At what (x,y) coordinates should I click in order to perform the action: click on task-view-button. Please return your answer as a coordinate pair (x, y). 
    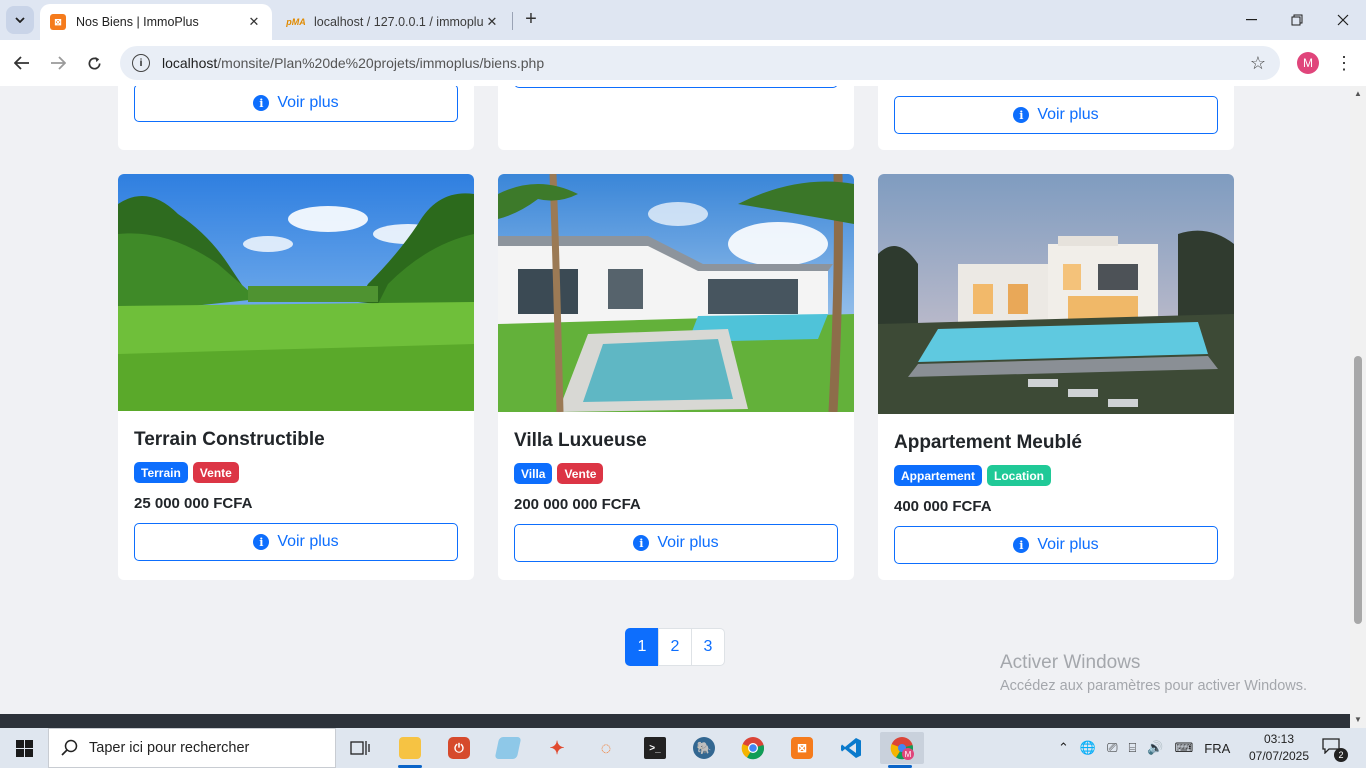
    Looking at the image, I should click on (360, 748).